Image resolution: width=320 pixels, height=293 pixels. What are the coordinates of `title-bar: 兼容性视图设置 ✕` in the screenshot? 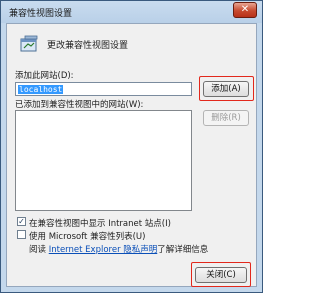 It's located at (131, 12).